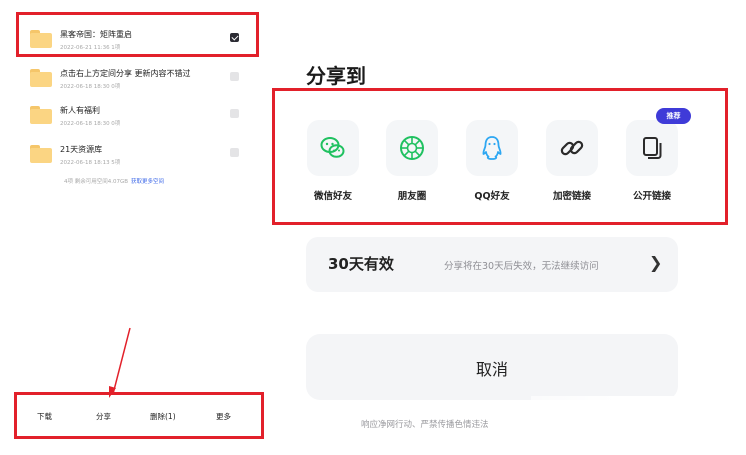  What do you see at coordinates (336, 76) in the screenshot?
I see `share-sheet-title: 分享到` at bounding box center [336, 76].